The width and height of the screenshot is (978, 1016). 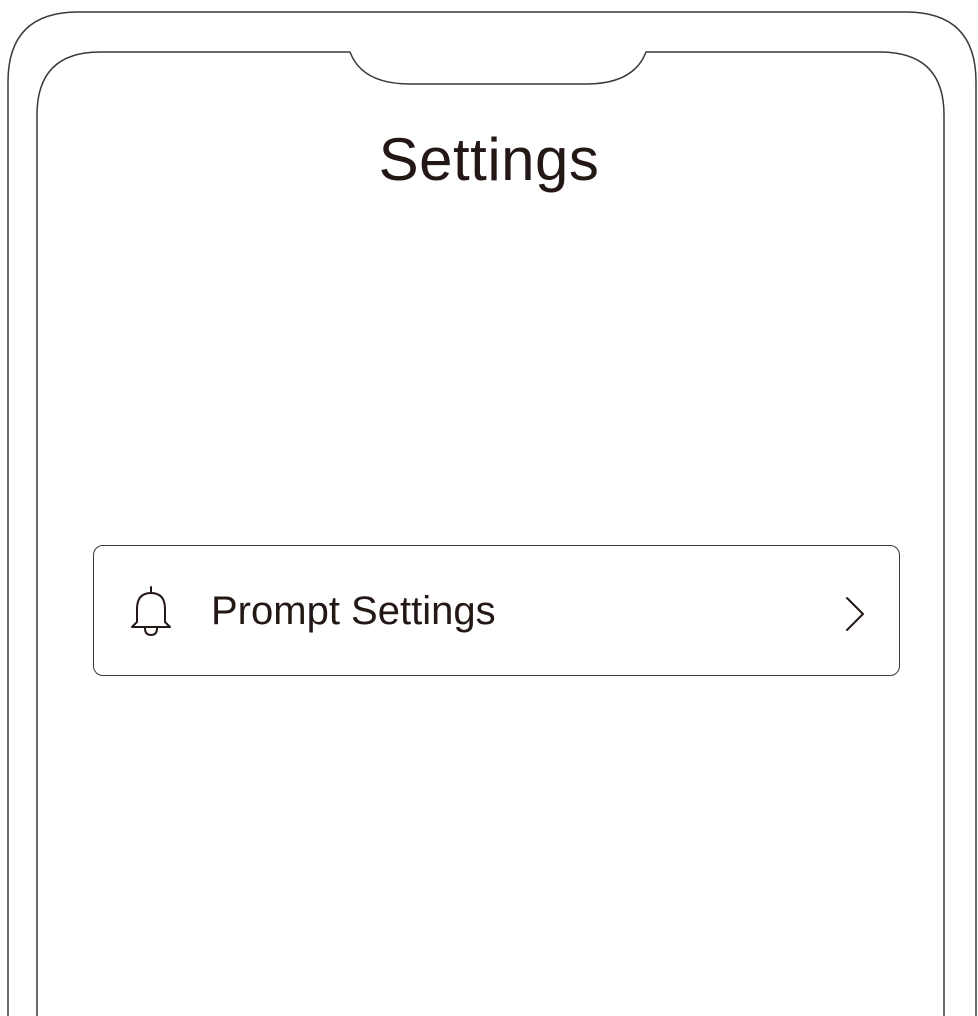 I want to click on prompt-settings-row: Prompt Settings, so click(x=496, y=610).